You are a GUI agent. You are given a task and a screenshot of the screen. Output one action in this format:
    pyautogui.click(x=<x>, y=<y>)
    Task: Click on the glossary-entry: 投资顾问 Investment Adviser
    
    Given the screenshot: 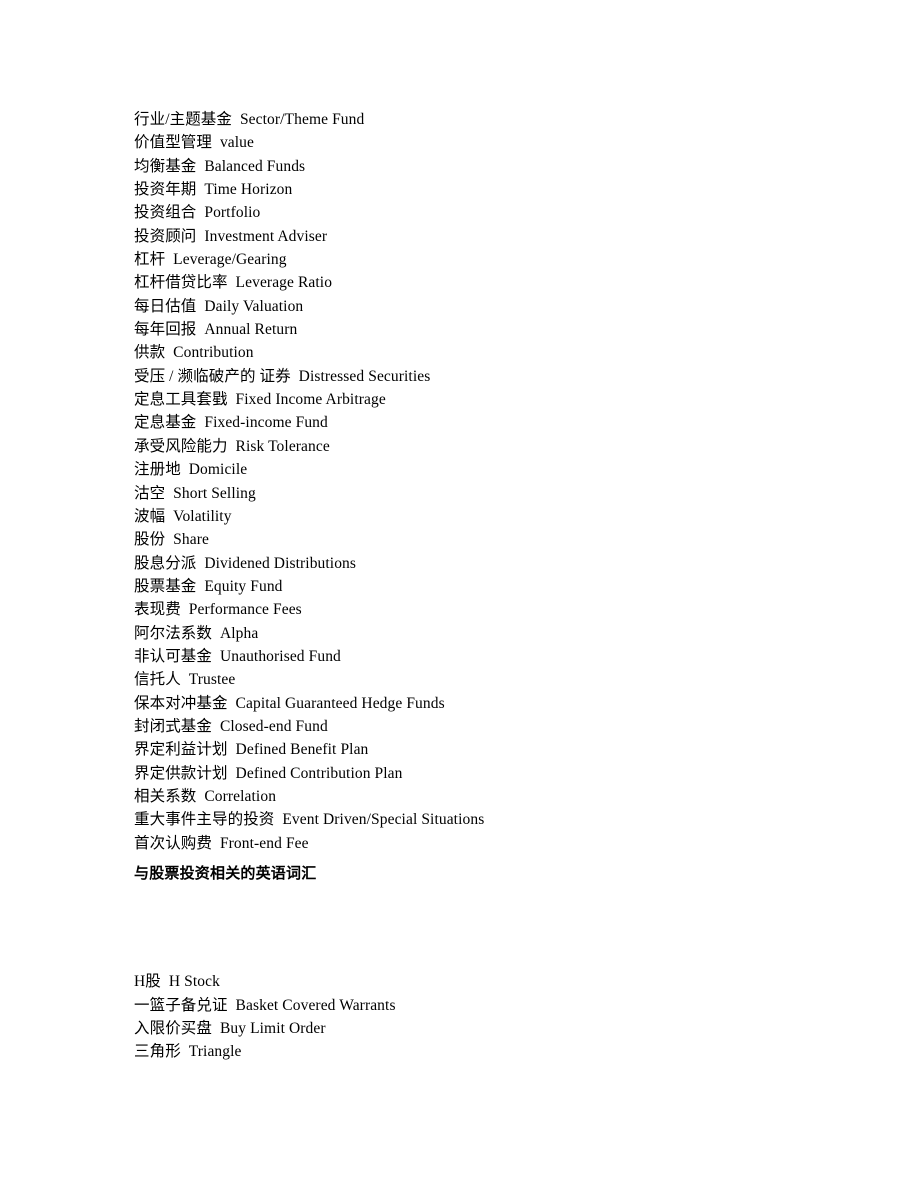 What is the action you would take?
    pyautogui.click(x=231, y=236)
    